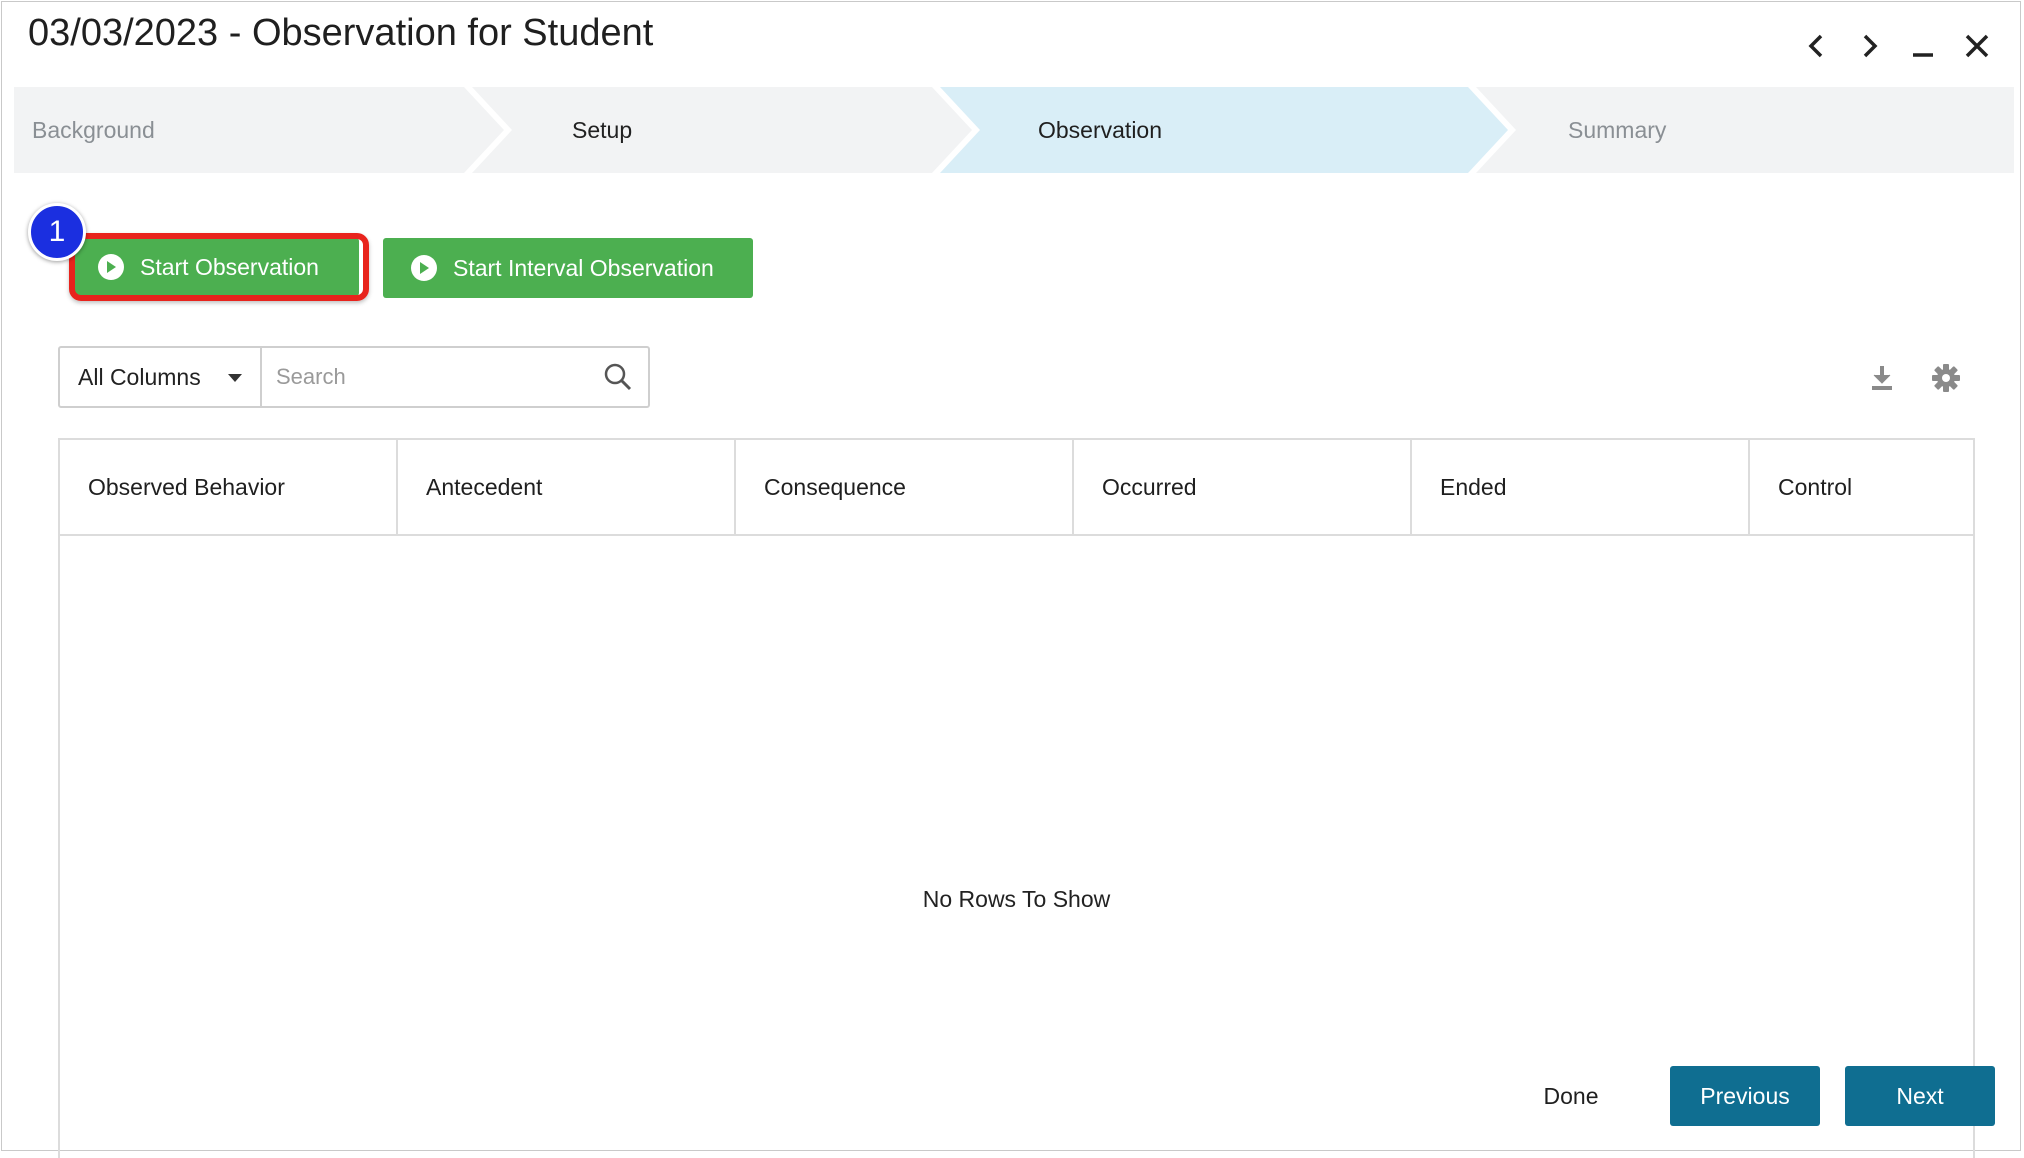 The image size is (2024, 1158). I want to click on previous-button: Previous, so click(1745, 1096).